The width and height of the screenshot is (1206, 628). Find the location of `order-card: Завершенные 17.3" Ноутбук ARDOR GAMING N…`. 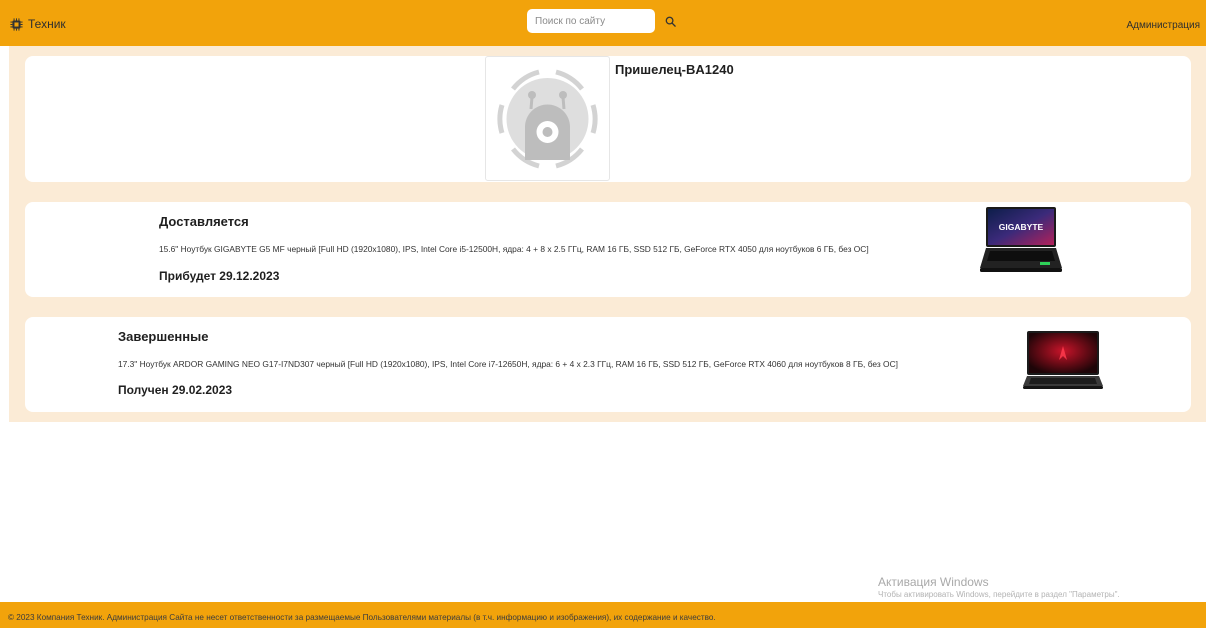

order-card: Завершенные 17.3" Ноутбук ARDOR GAMING N… is located at coordinates (608, 364).